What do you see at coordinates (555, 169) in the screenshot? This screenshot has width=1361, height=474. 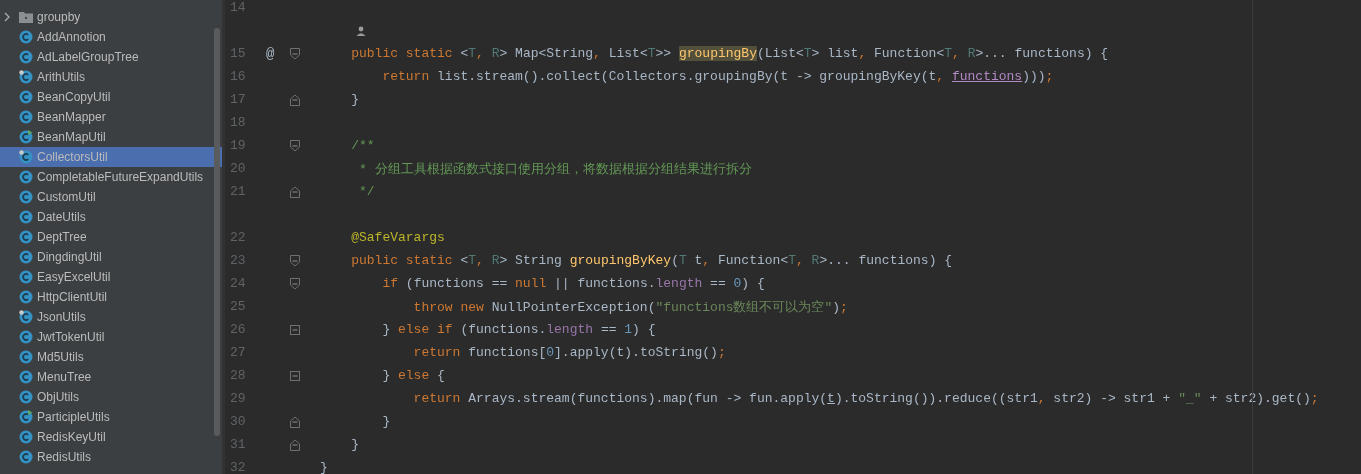 I see `code-line: * 分组工具根据函数式接口使用分组，将数据根据分组结果进行拆分` at bounding box center [555, 169].